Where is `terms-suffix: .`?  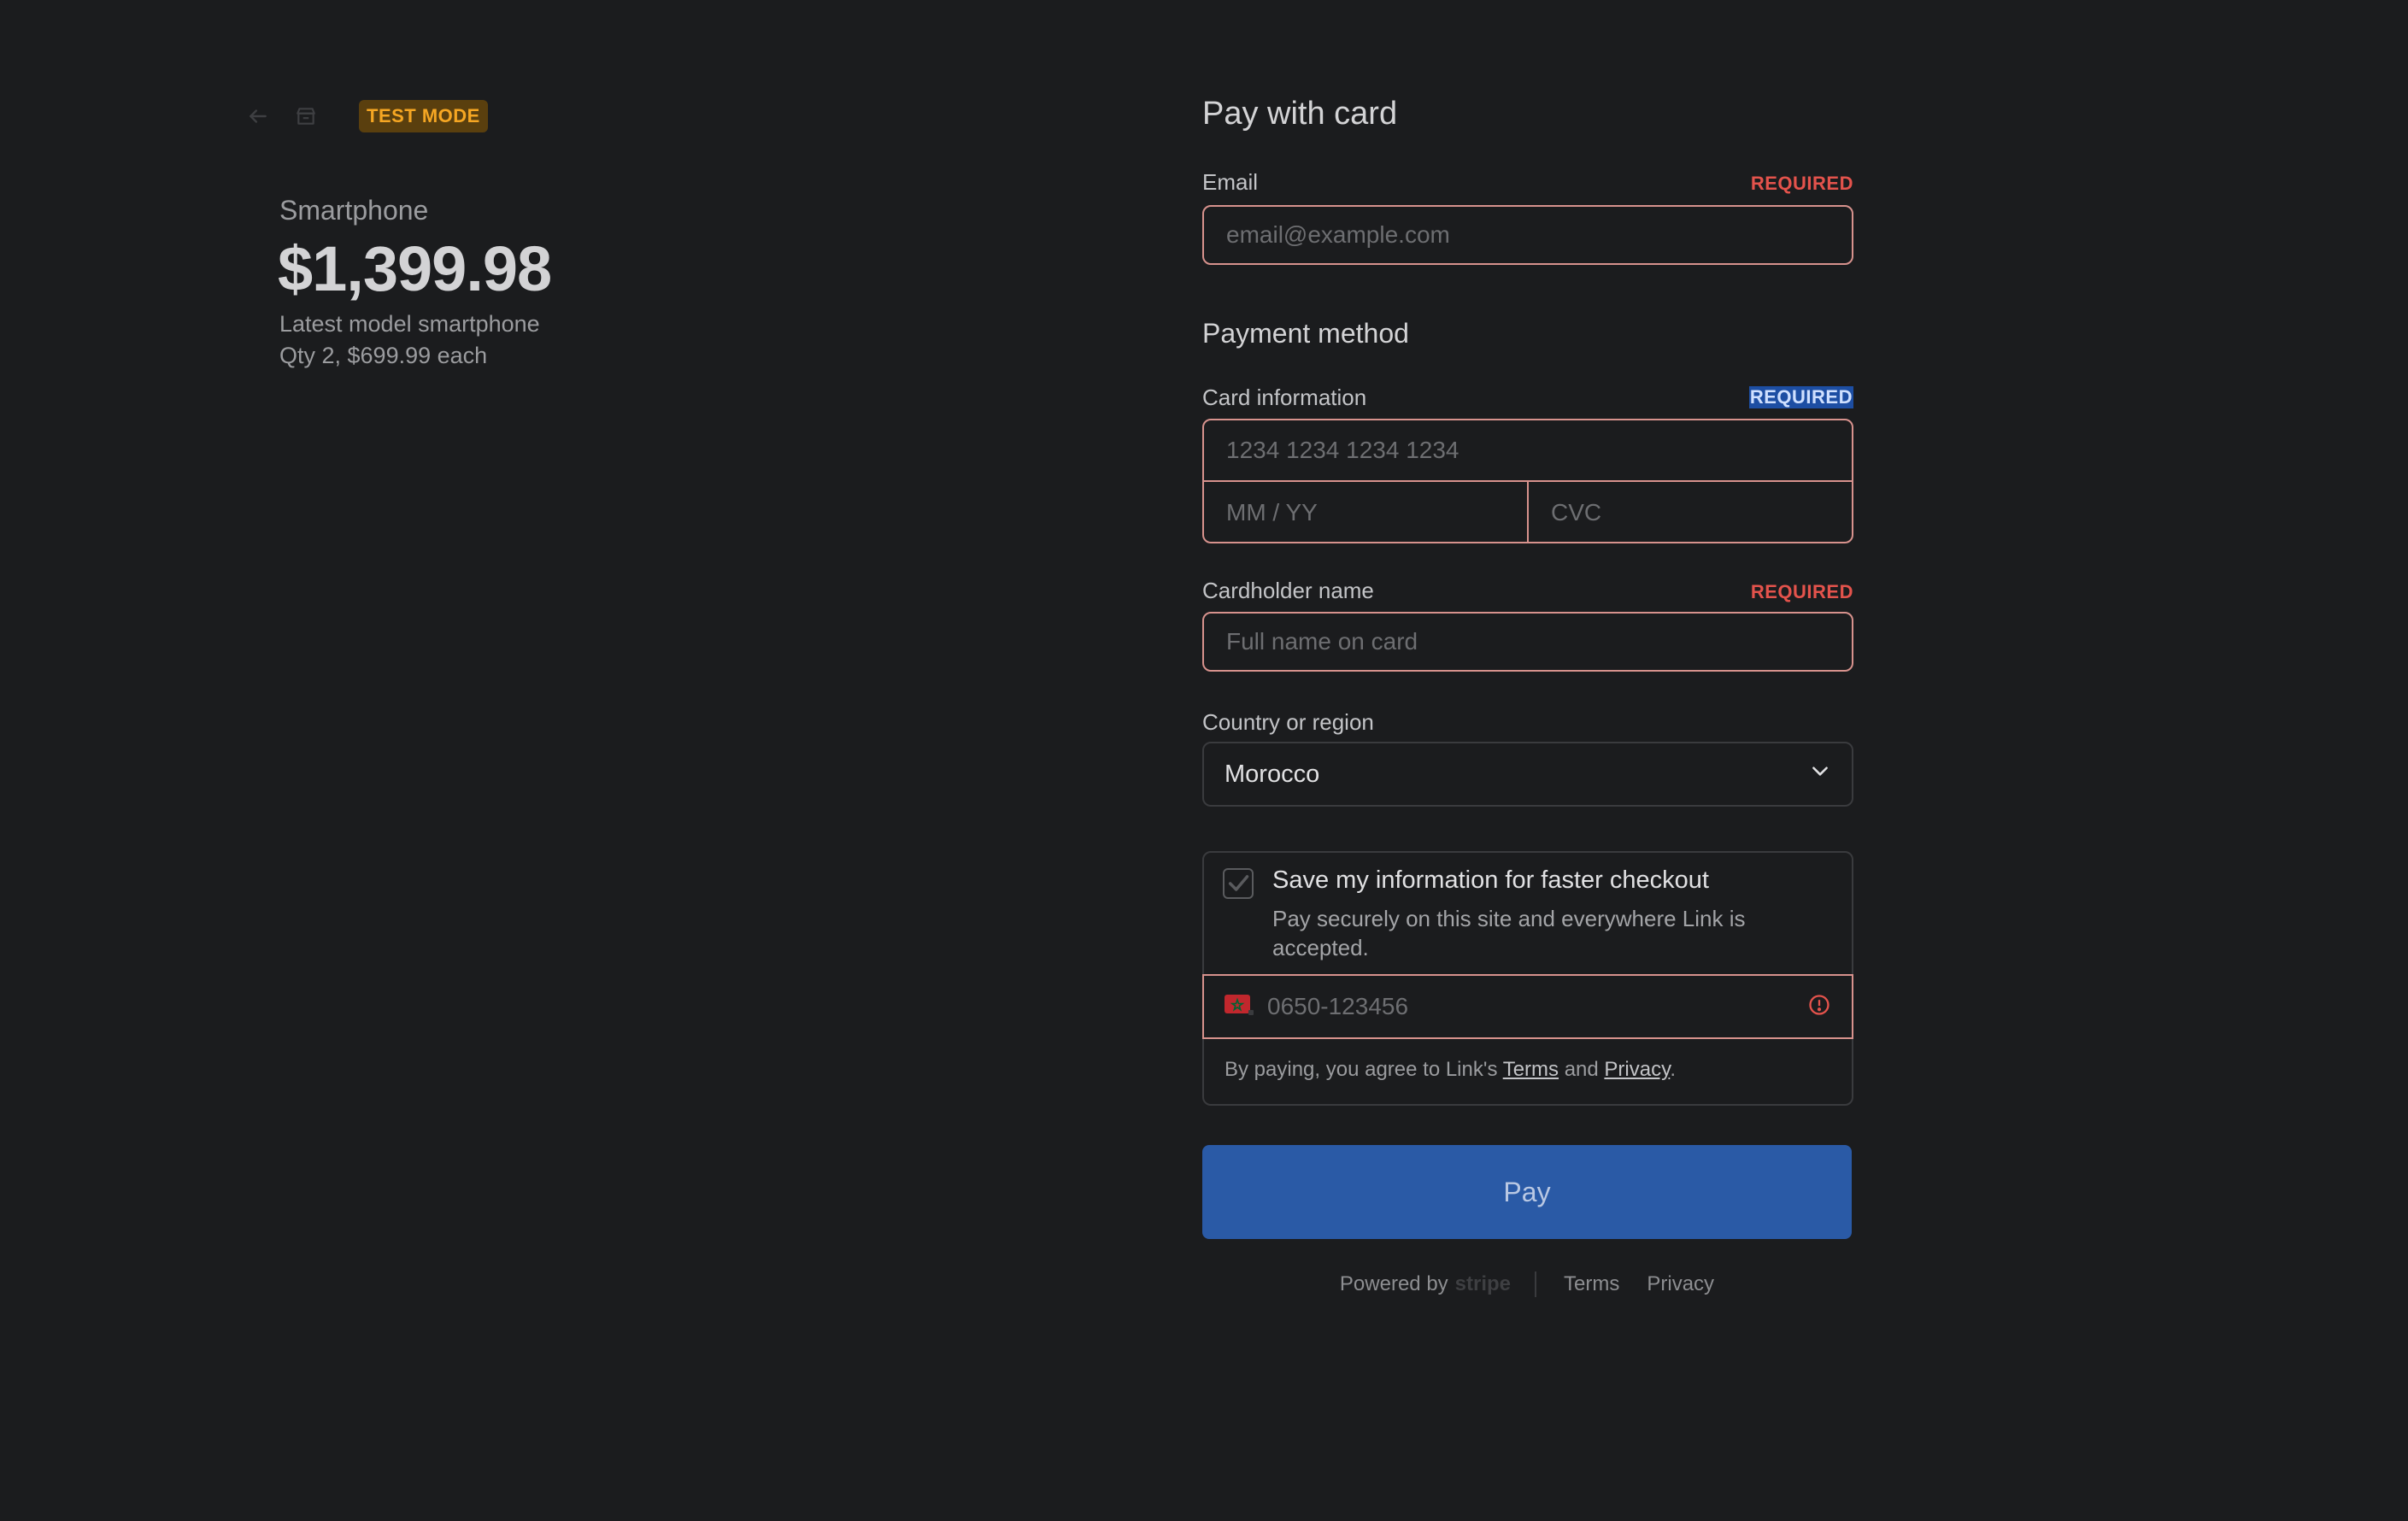
terms-suffix: . is located at coordinates (1673, 1069).